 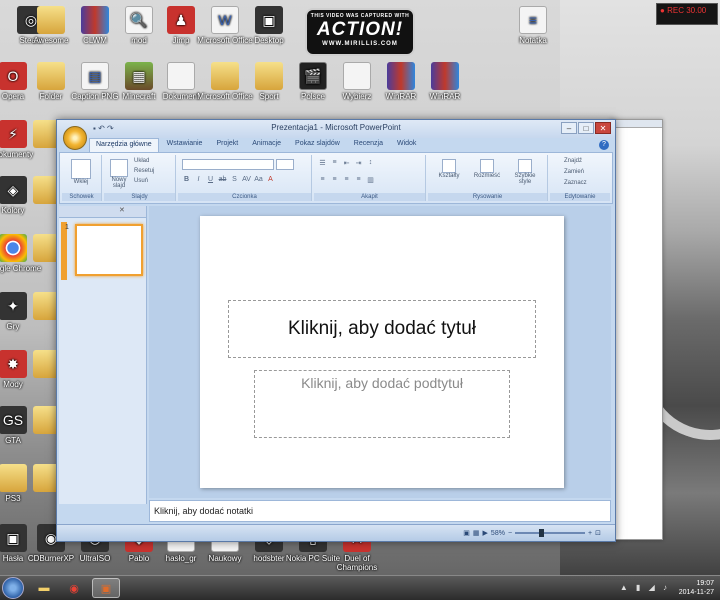 I want to click on arrange-button: Rozmieść, so click(x=487, y=169).